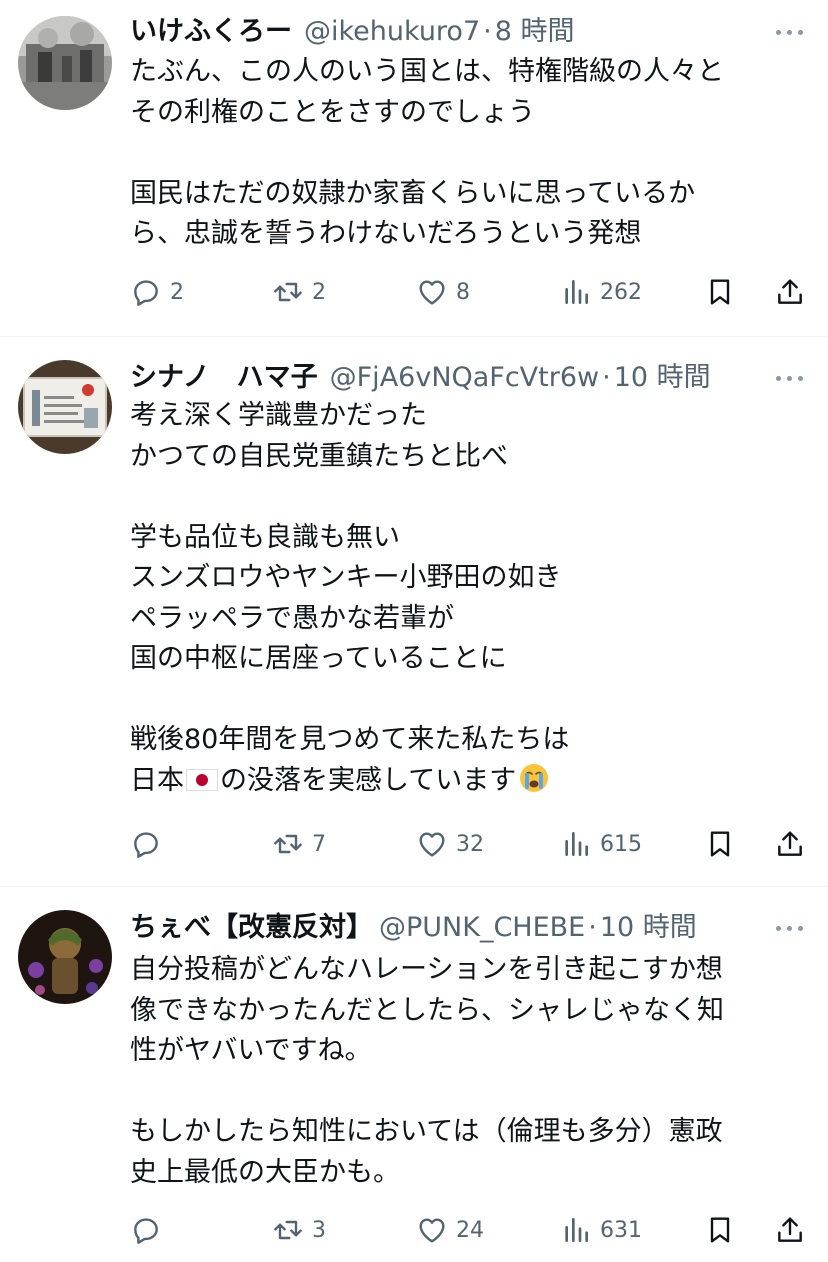 This screenshot has height=1262, width=828. What do you see at coordinates (601, 292) in the screenshot?
I see `views-button: 262` at bounding box center [601, 292].